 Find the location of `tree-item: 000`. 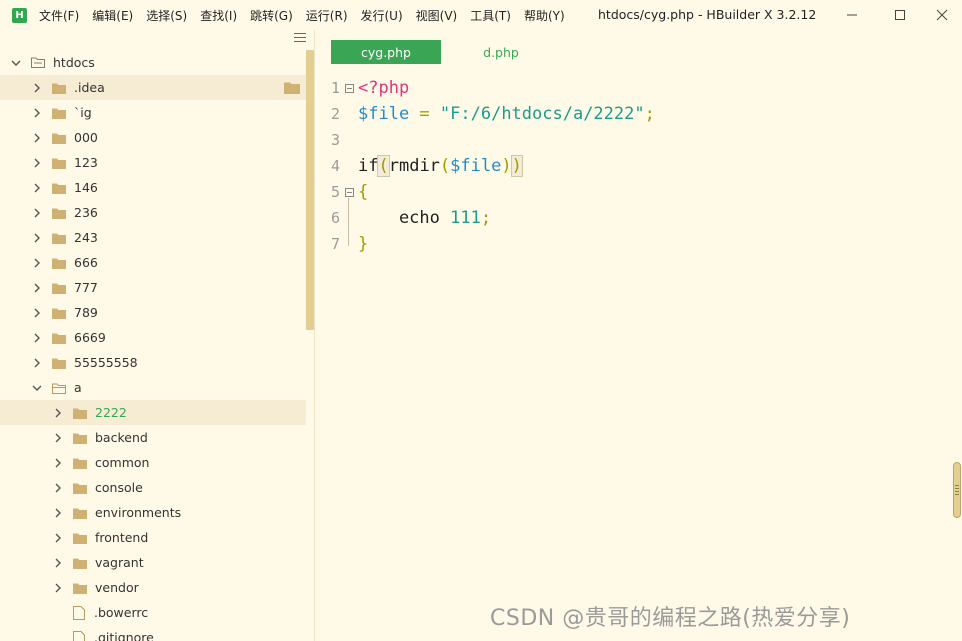

tree-item: 000 is located at coordinates (153, 137).